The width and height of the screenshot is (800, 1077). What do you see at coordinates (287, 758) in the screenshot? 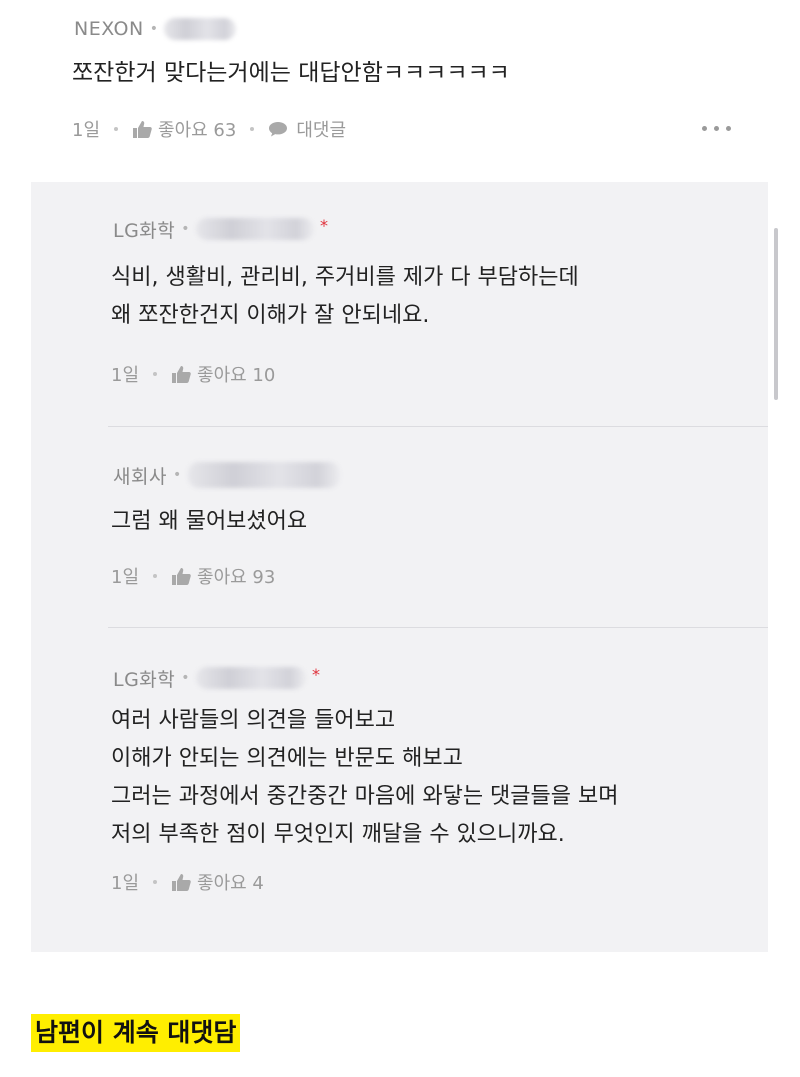
I see `reply-line: 이해가 안되는 의견에는 반문도 해보고` at bounding box center [287, 758].